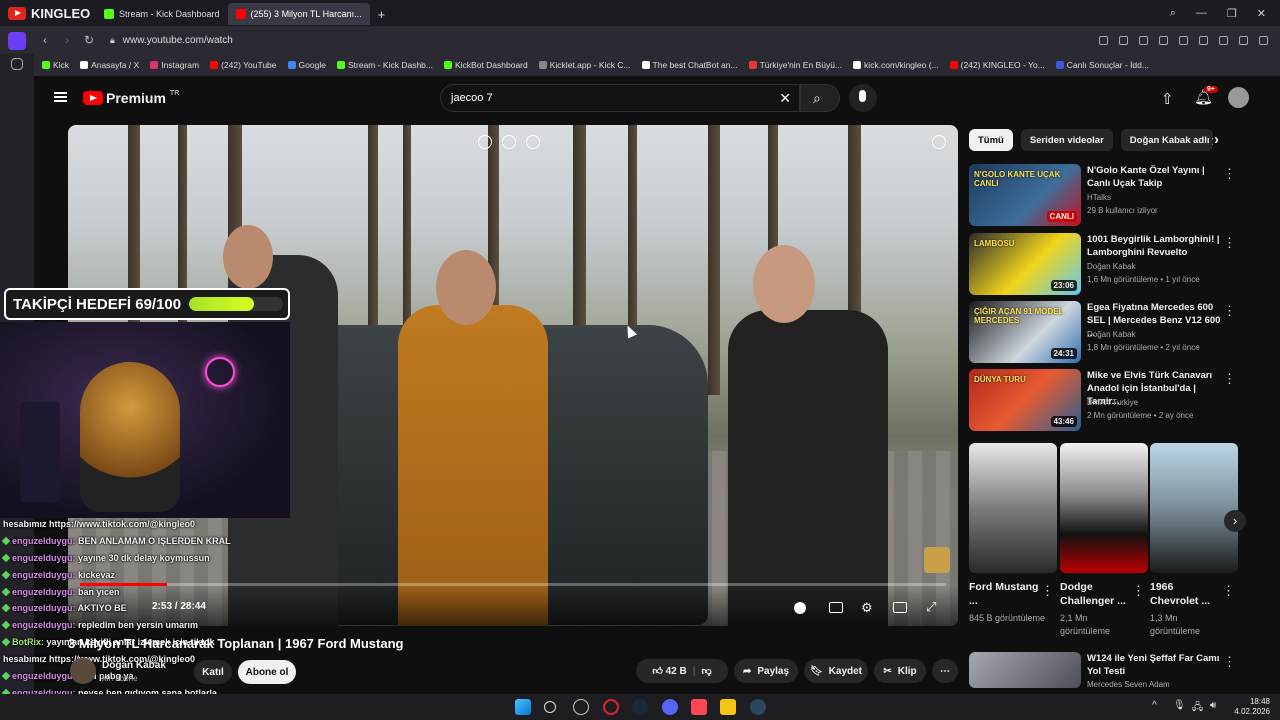 The width and height of the screenshot is (1280, 720). I want to click on tray-chevron-icon: ^, so click(1154, 705).